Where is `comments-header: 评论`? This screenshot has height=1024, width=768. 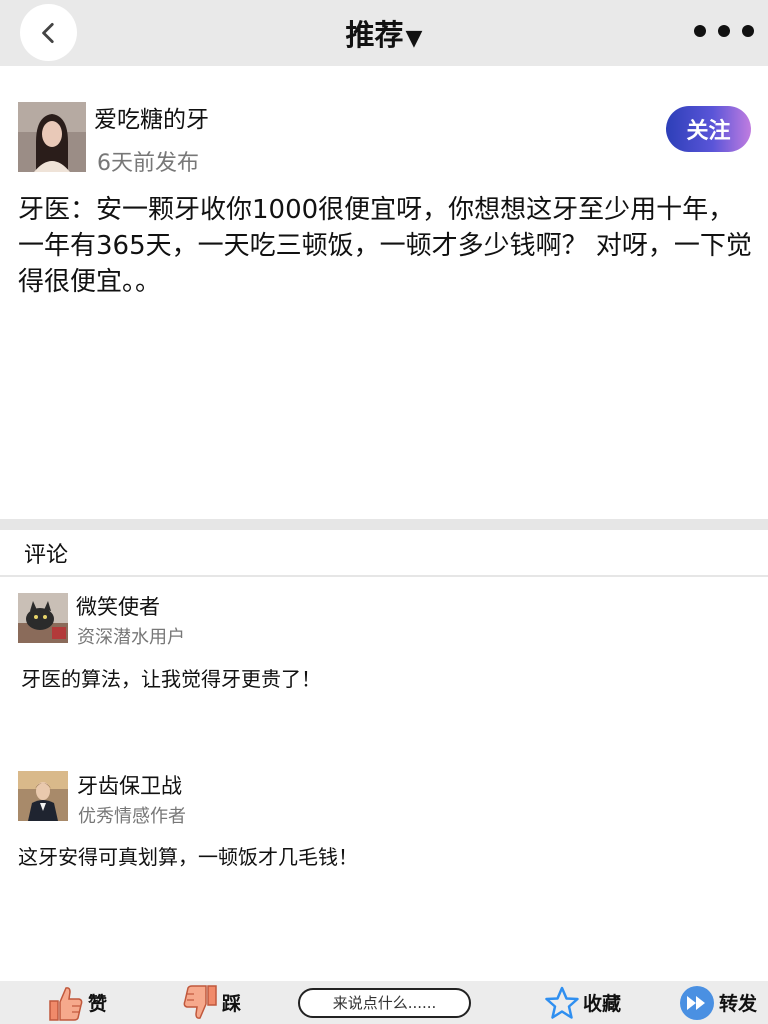 comments-header: 评论 is located at coordinates (46, 555).